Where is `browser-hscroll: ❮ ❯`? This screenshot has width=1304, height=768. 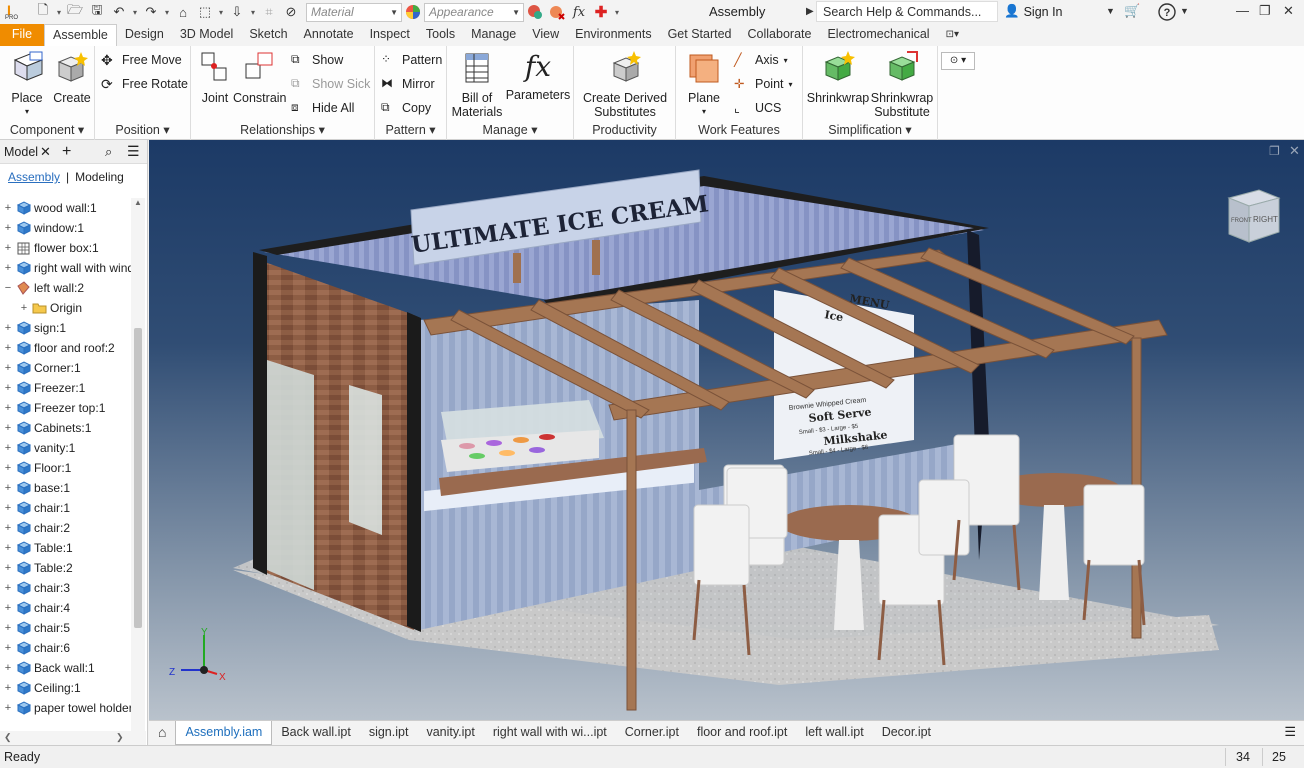
browser-hscroll: ❮ ❯ is located at coordinates (73, 738).